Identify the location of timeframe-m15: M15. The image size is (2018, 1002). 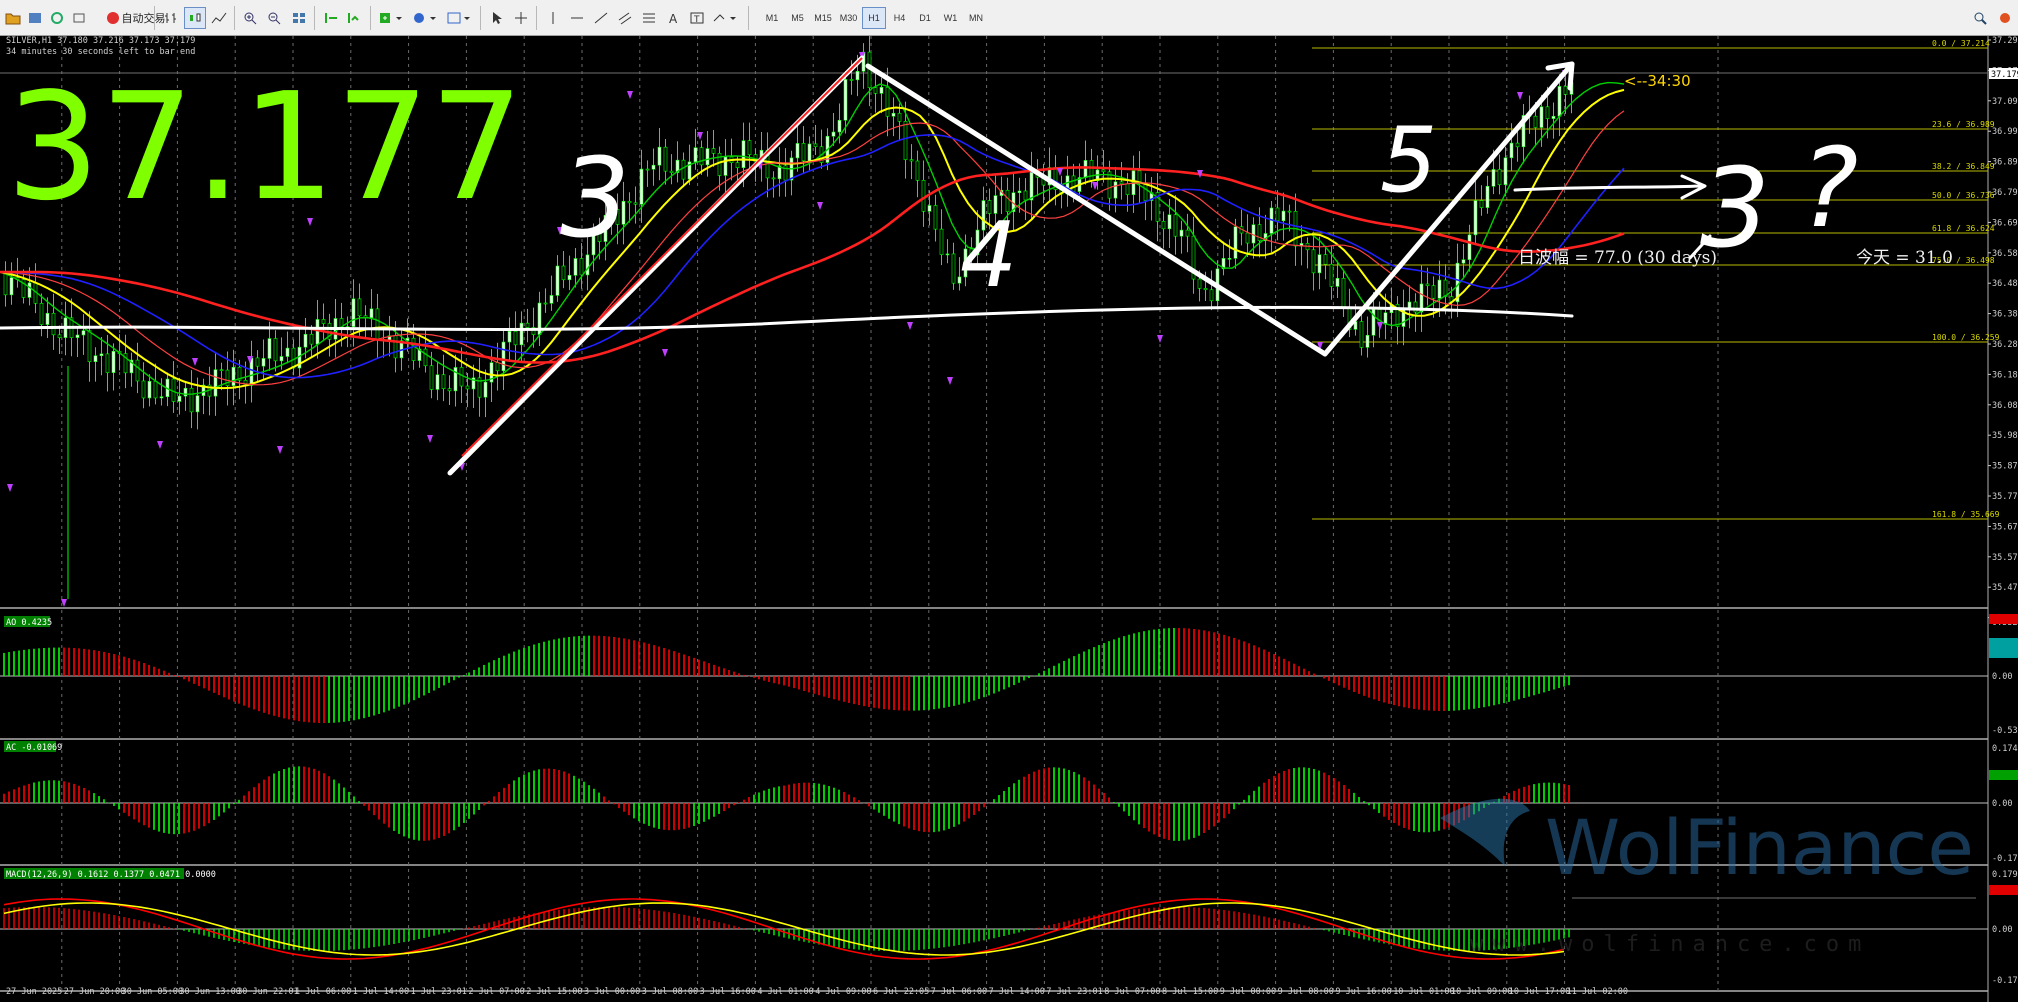
(823, 18).